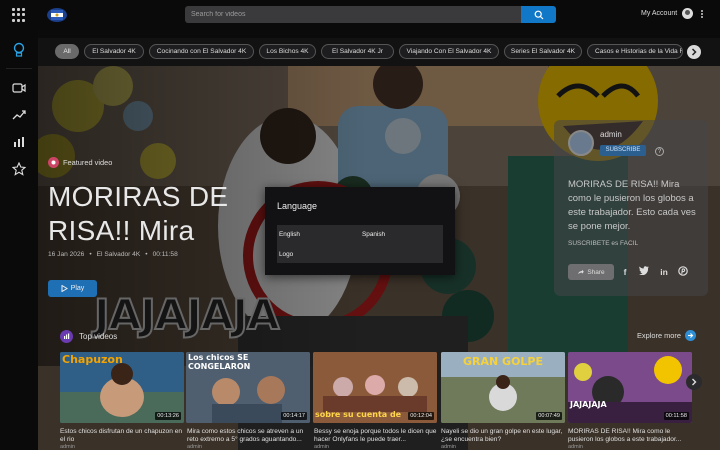 The height and width of the screenshot is (450, 720). What do you see at coordinates (503, 361) in the screenshot?
I see `thumbnail-caption: GRAN GOLPE` at bounding box center [503, 361].